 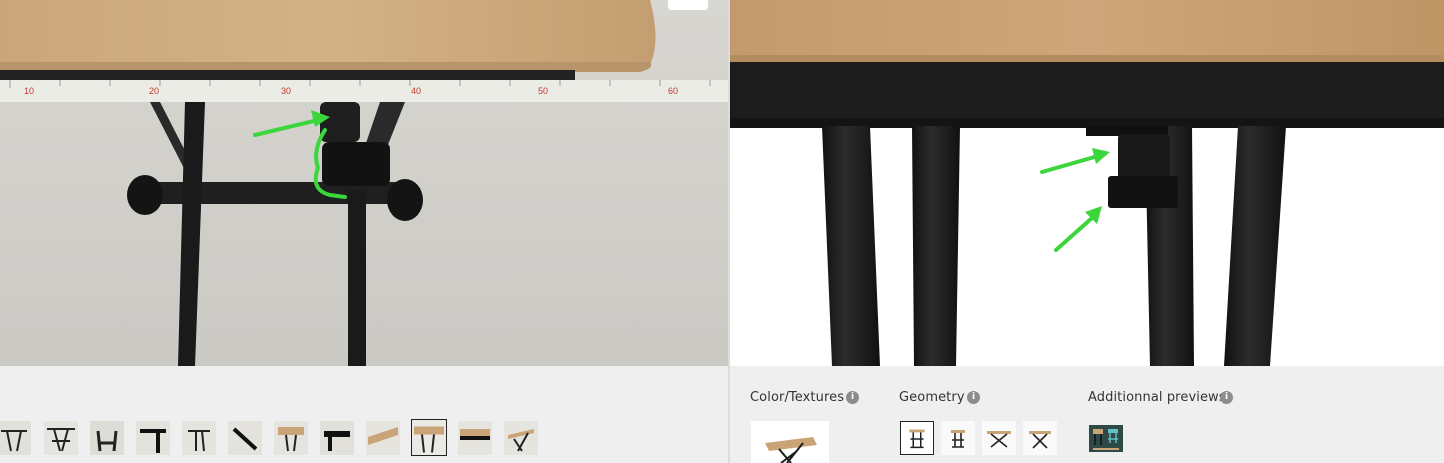 I want to click on tape-label-40: 40, so click(x=416, y=91).